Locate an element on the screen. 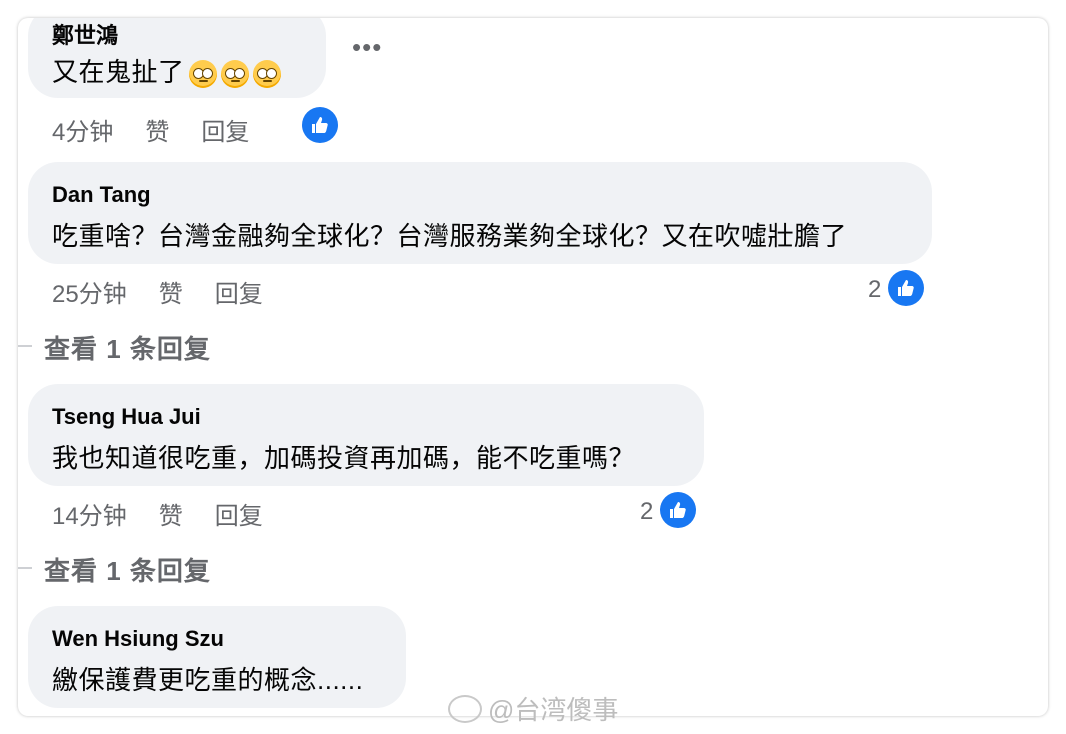 This screenshot has height=734, width=1066. watermark-text: @台湾傻事 is located at coordinates (553, 710).